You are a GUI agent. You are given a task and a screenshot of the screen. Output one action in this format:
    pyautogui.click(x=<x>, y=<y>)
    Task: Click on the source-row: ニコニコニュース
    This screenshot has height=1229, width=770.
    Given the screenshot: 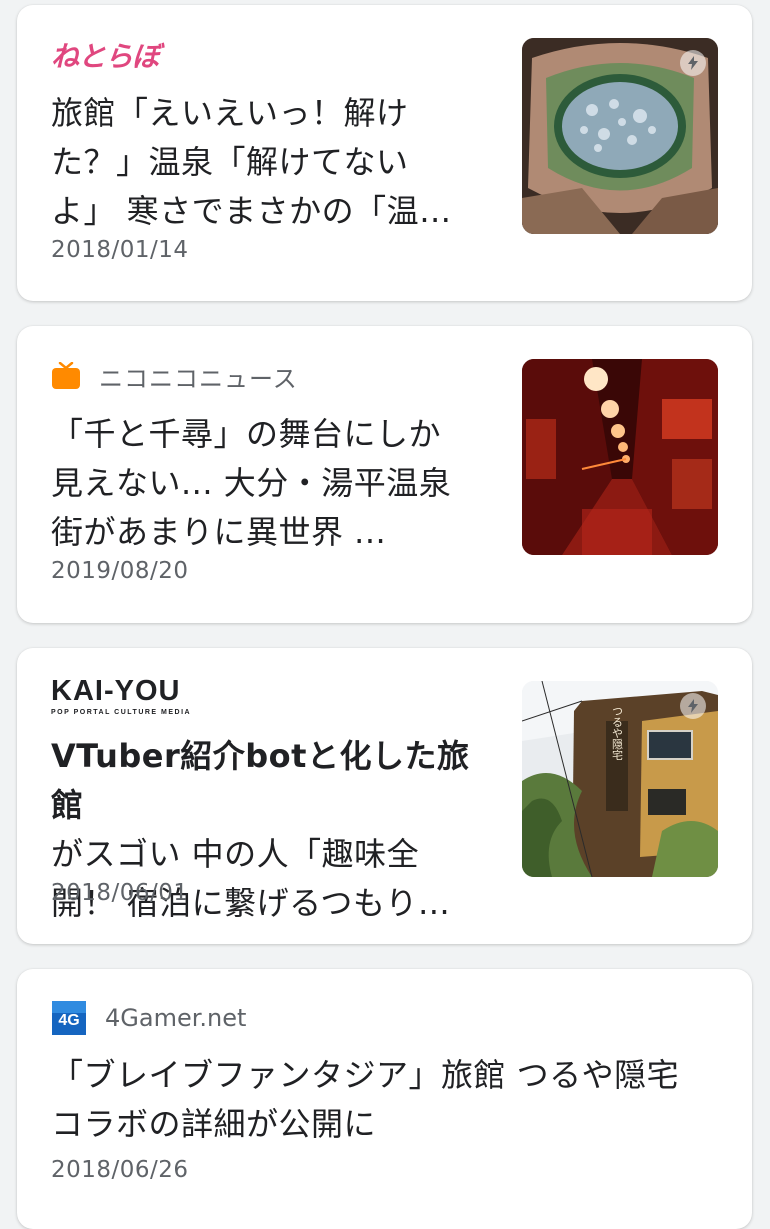 What is the action you would take?
    pyautogui.click(x=174, y=376)
    